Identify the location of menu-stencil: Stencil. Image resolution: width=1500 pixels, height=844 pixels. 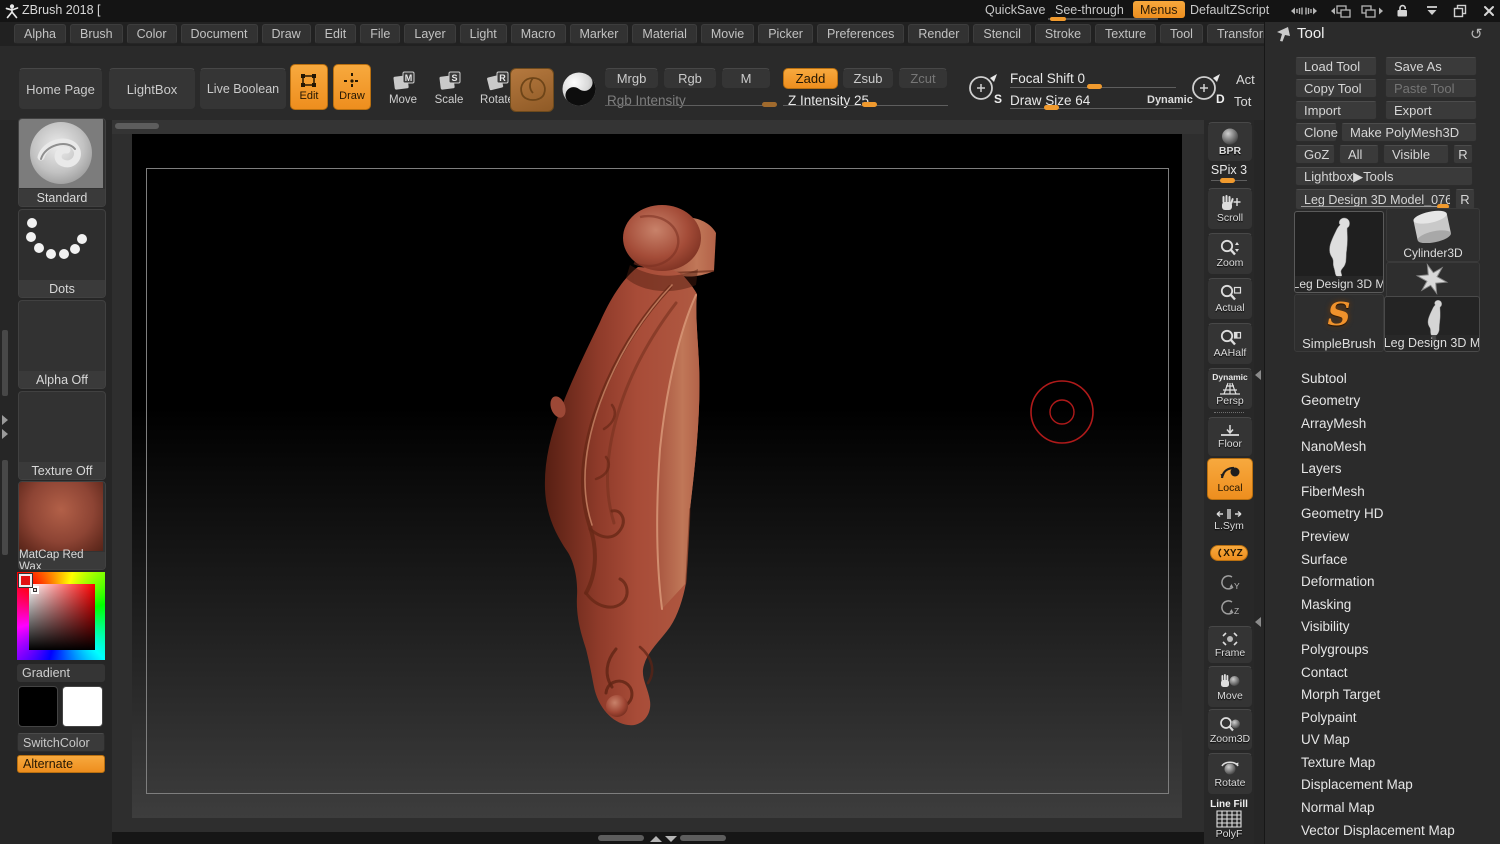
(1002, 34).